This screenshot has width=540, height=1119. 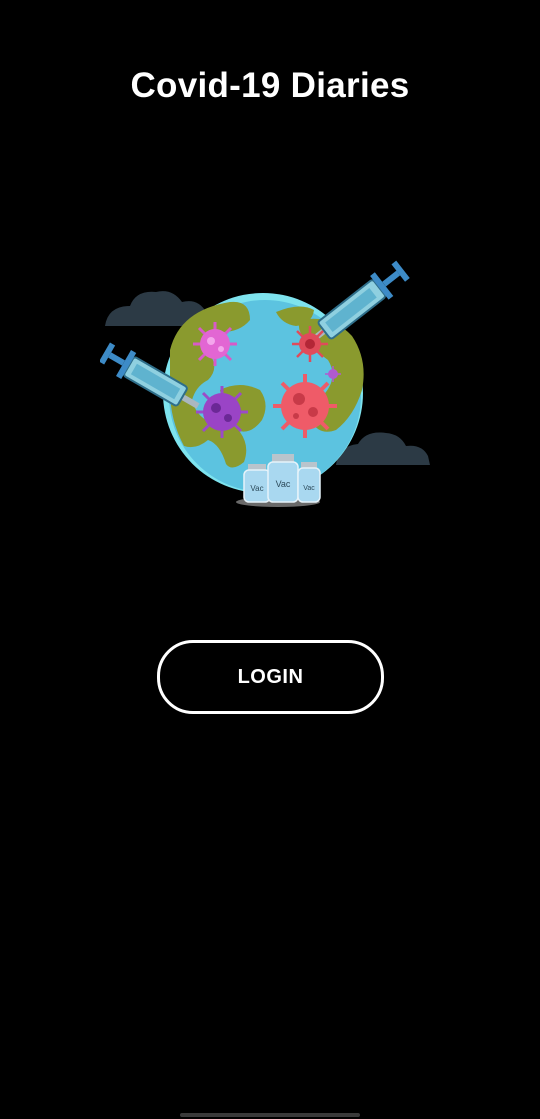 What do you see at coordinates (222, 412) in the screenshot?
I see `virus-icon-purple` at bounding box center [222, 412].